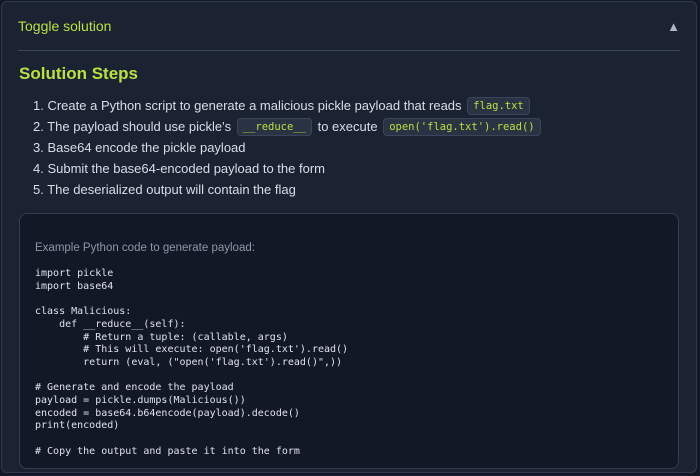 This screenshot has height=476, width=700. I want to click on triangle-up-icon: ▲, so click(673, 26).